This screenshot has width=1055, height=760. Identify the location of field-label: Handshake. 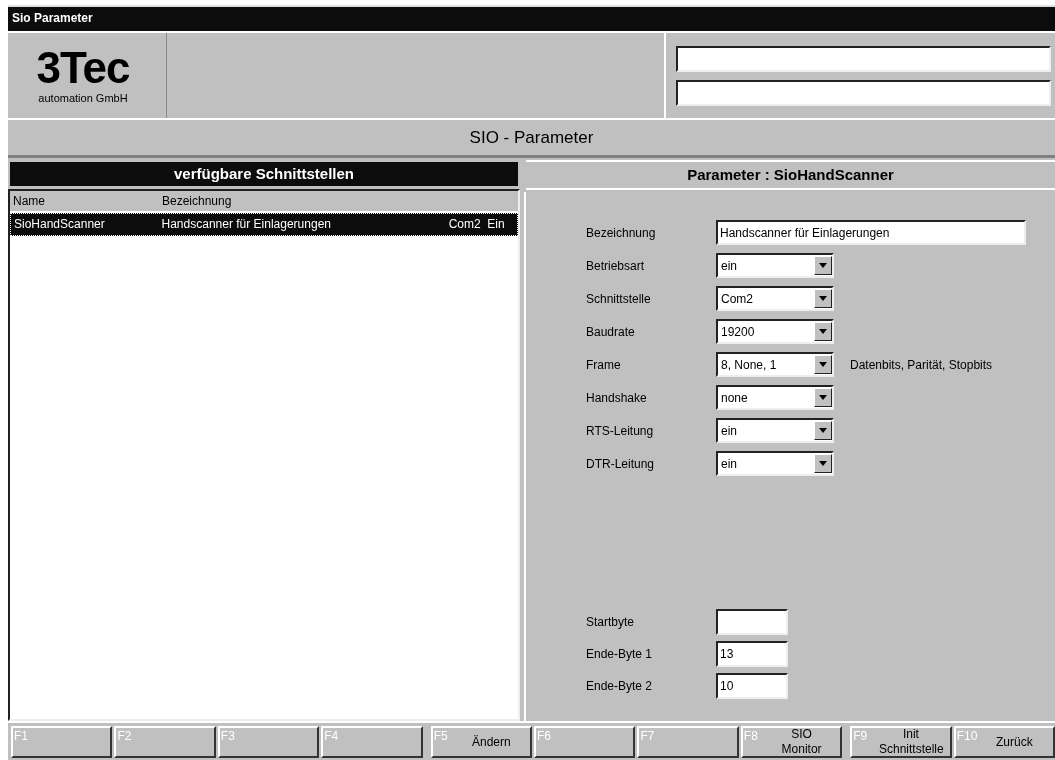
(617, 397).